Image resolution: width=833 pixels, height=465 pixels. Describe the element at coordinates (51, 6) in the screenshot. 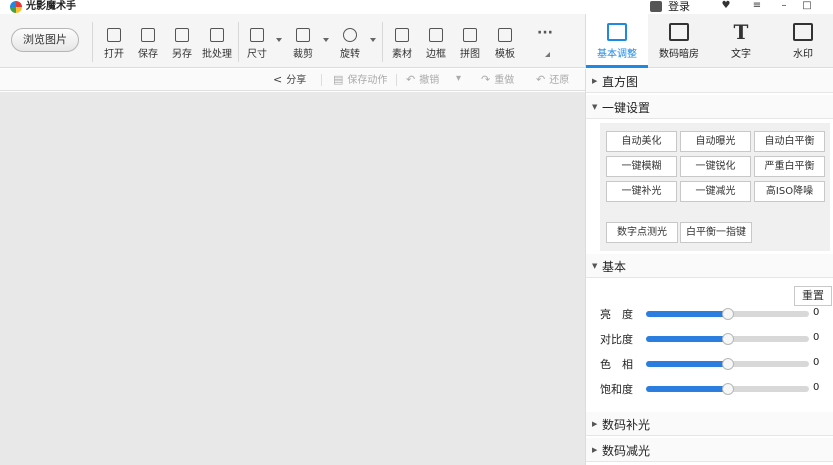

I see `app-title: 光影魔术手` at that location.